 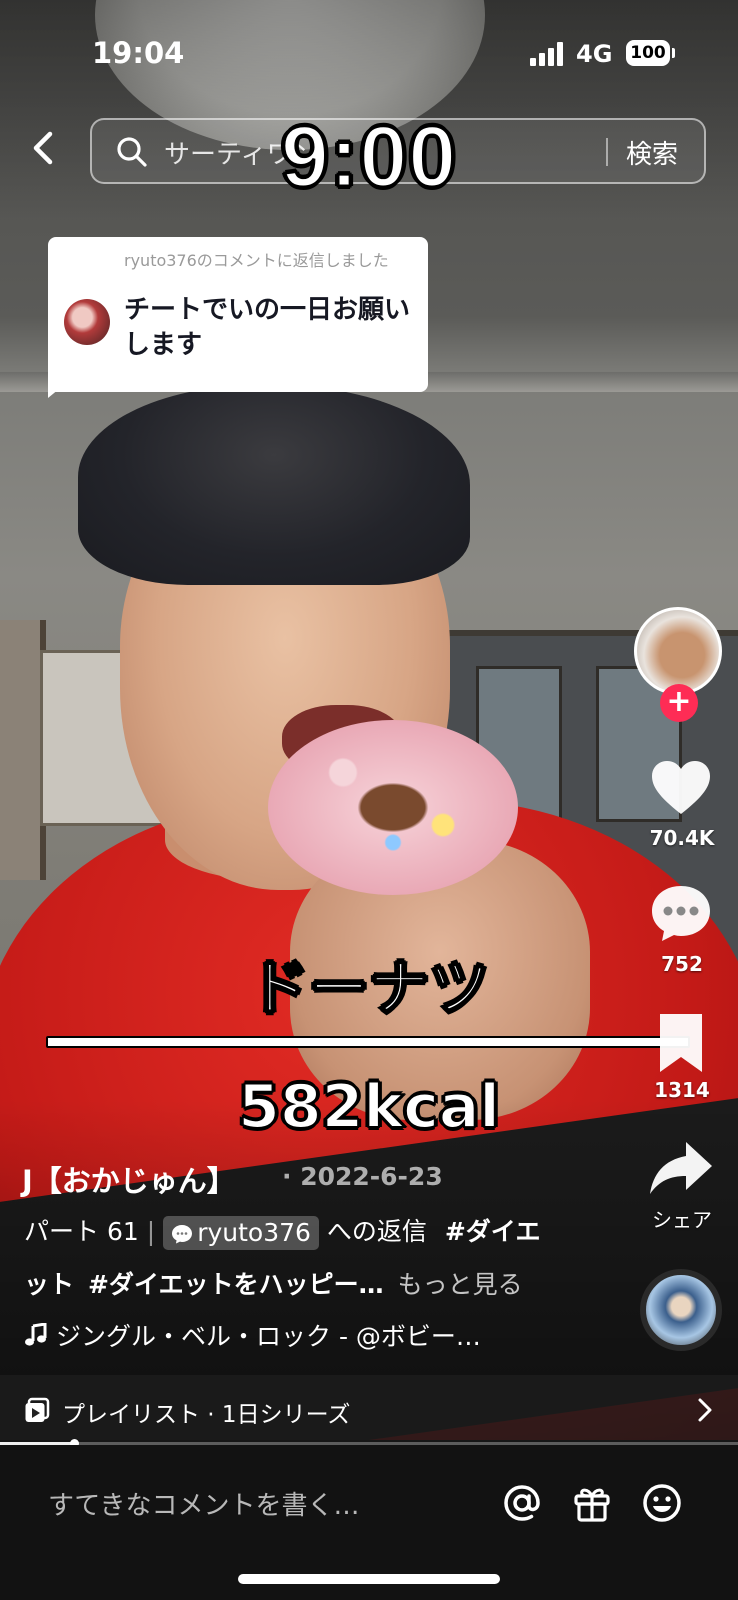 I want to click on description-line-1: パート 61 | ryuto376 への返信 #ダイエ, so click(x=282, y=1231).